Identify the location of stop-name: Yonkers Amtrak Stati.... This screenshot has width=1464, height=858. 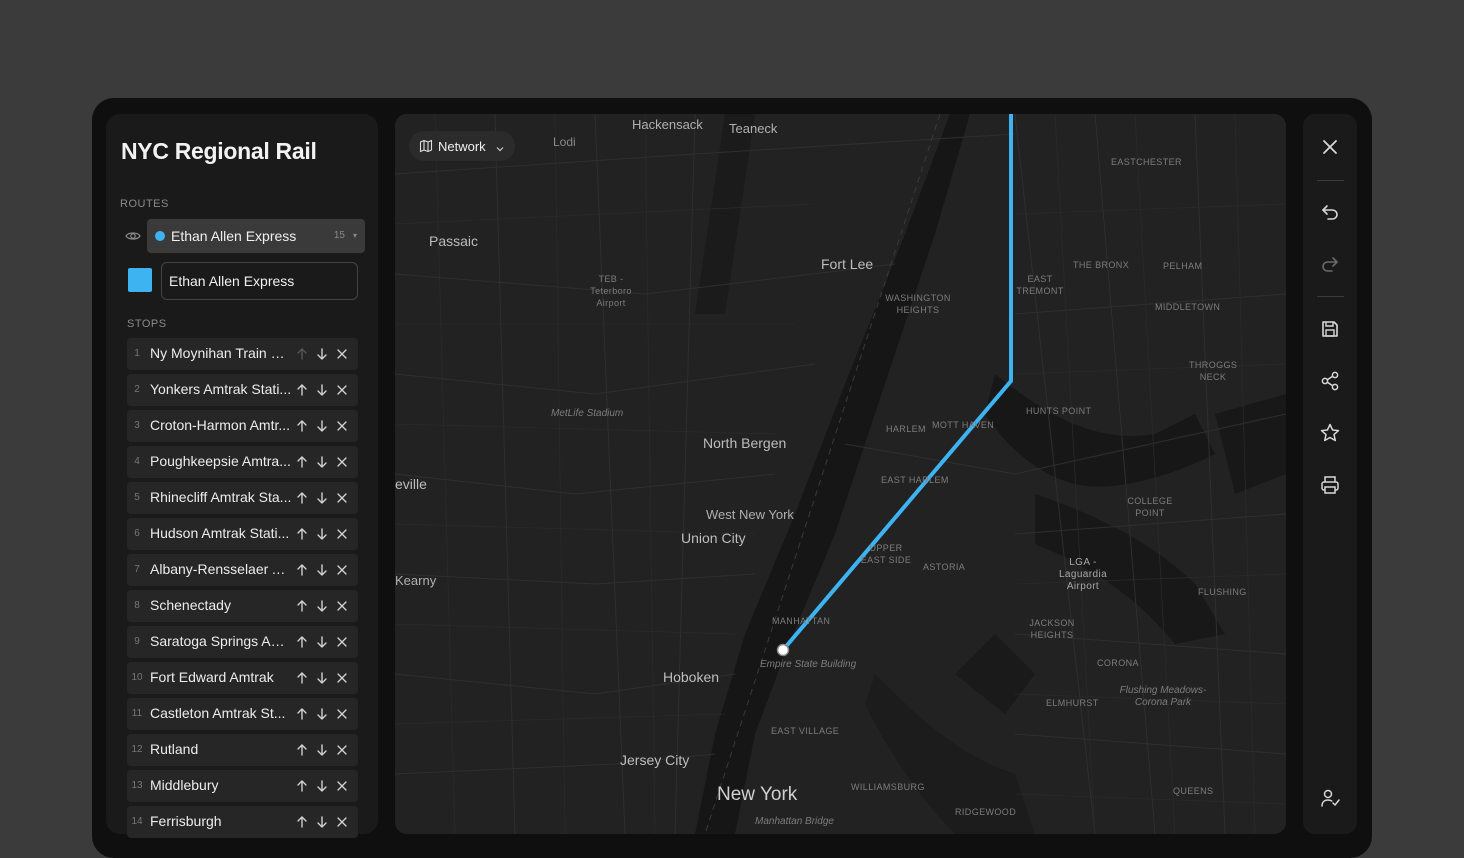
(221, 389).